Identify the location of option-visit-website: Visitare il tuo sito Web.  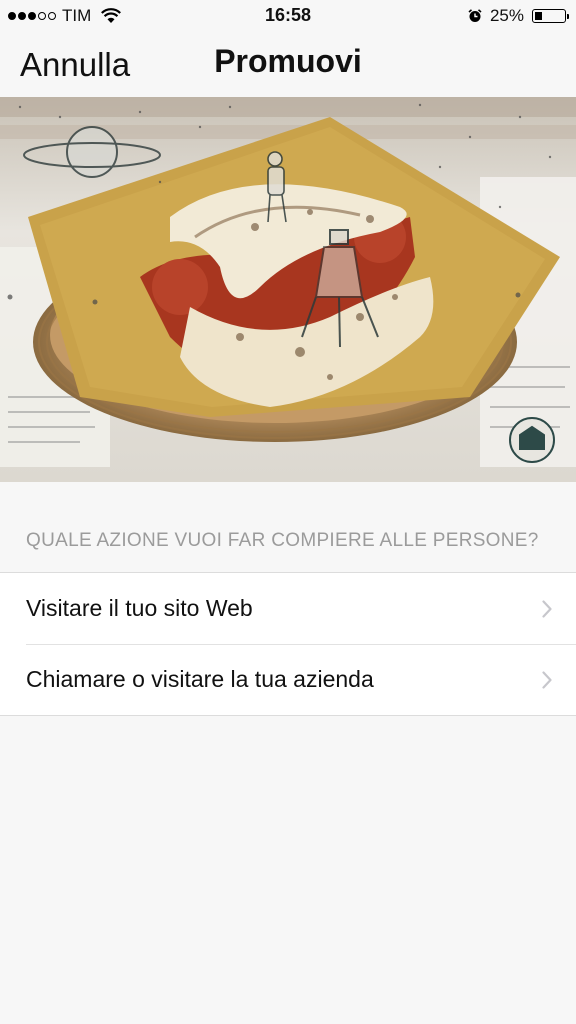
(288, 608).